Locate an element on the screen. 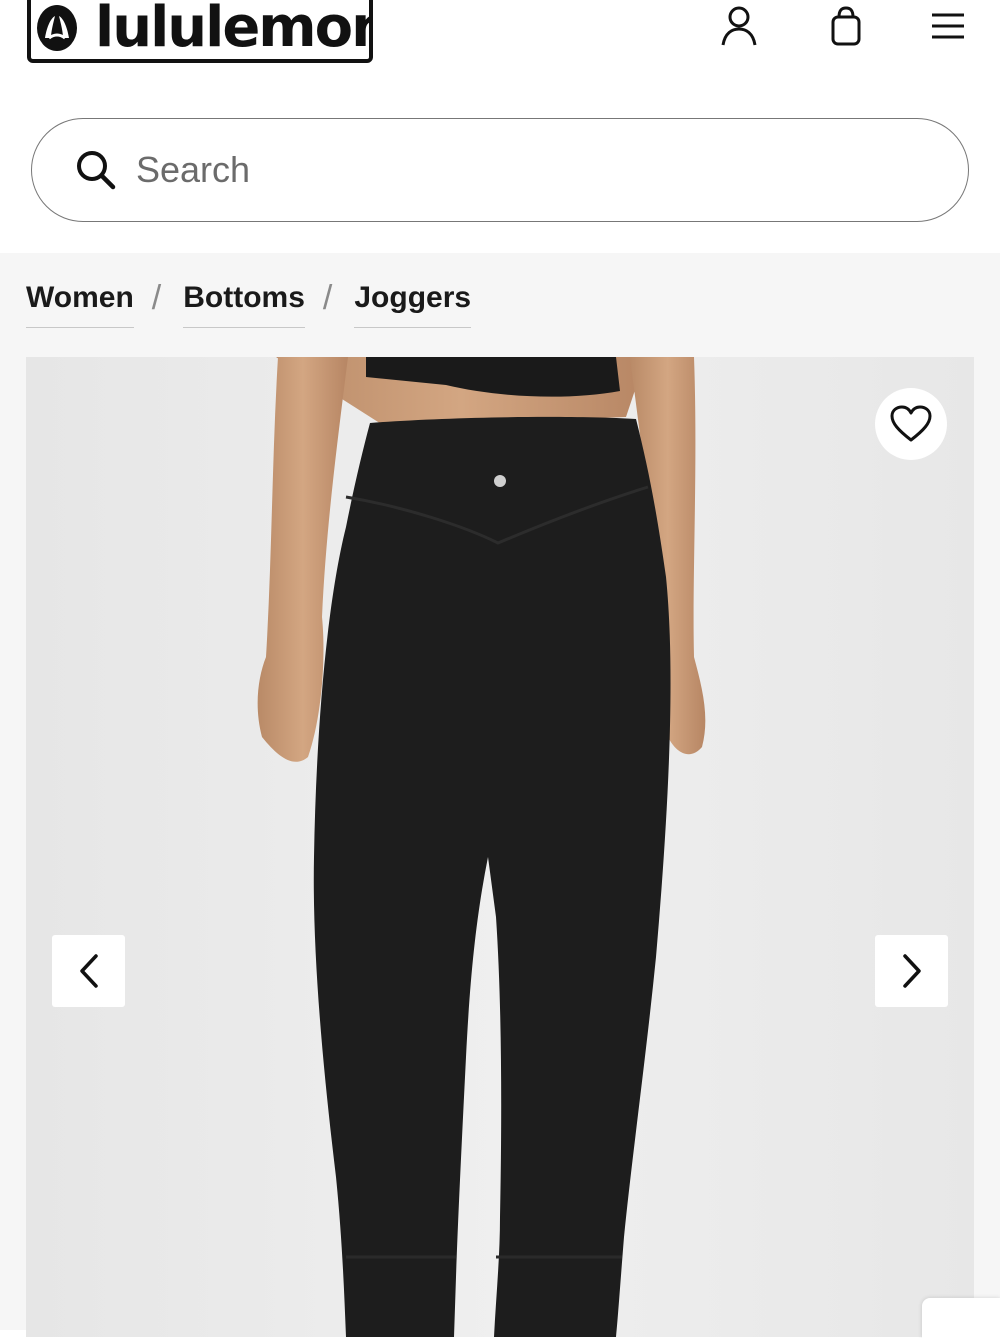  lululemon-logo-mark-icon is located at coordinates (57, 27).